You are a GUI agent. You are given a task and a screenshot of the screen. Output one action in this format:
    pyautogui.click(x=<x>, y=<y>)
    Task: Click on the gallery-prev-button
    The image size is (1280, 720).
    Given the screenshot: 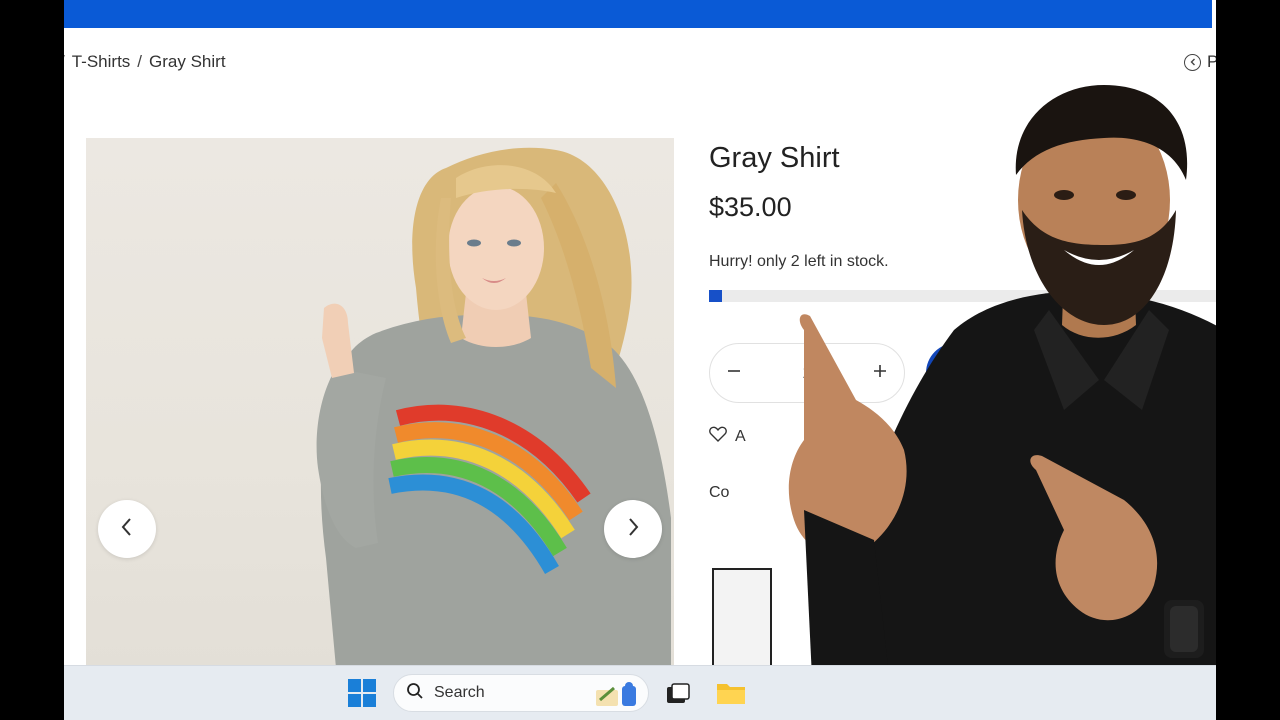 What is the action you would take?
    pyautogui.click(x=127, y=529)
    